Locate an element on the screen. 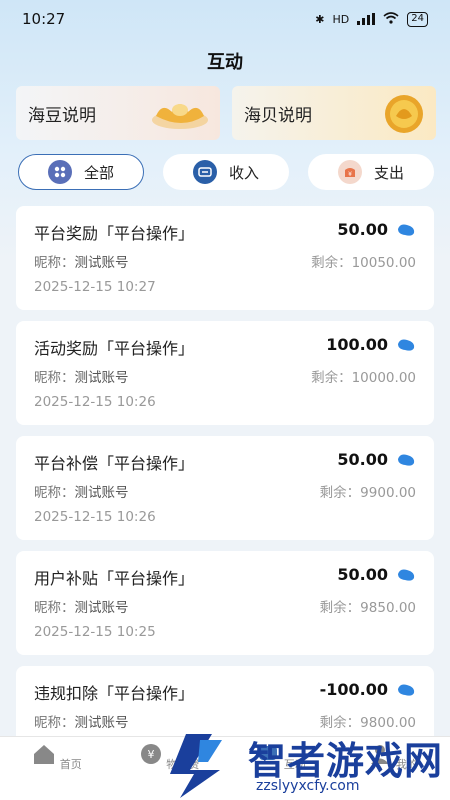 The height and width of the screenshot is (800, 450). record-title: 活动奖励「平台操作」 is located at coordinates (114, 348).